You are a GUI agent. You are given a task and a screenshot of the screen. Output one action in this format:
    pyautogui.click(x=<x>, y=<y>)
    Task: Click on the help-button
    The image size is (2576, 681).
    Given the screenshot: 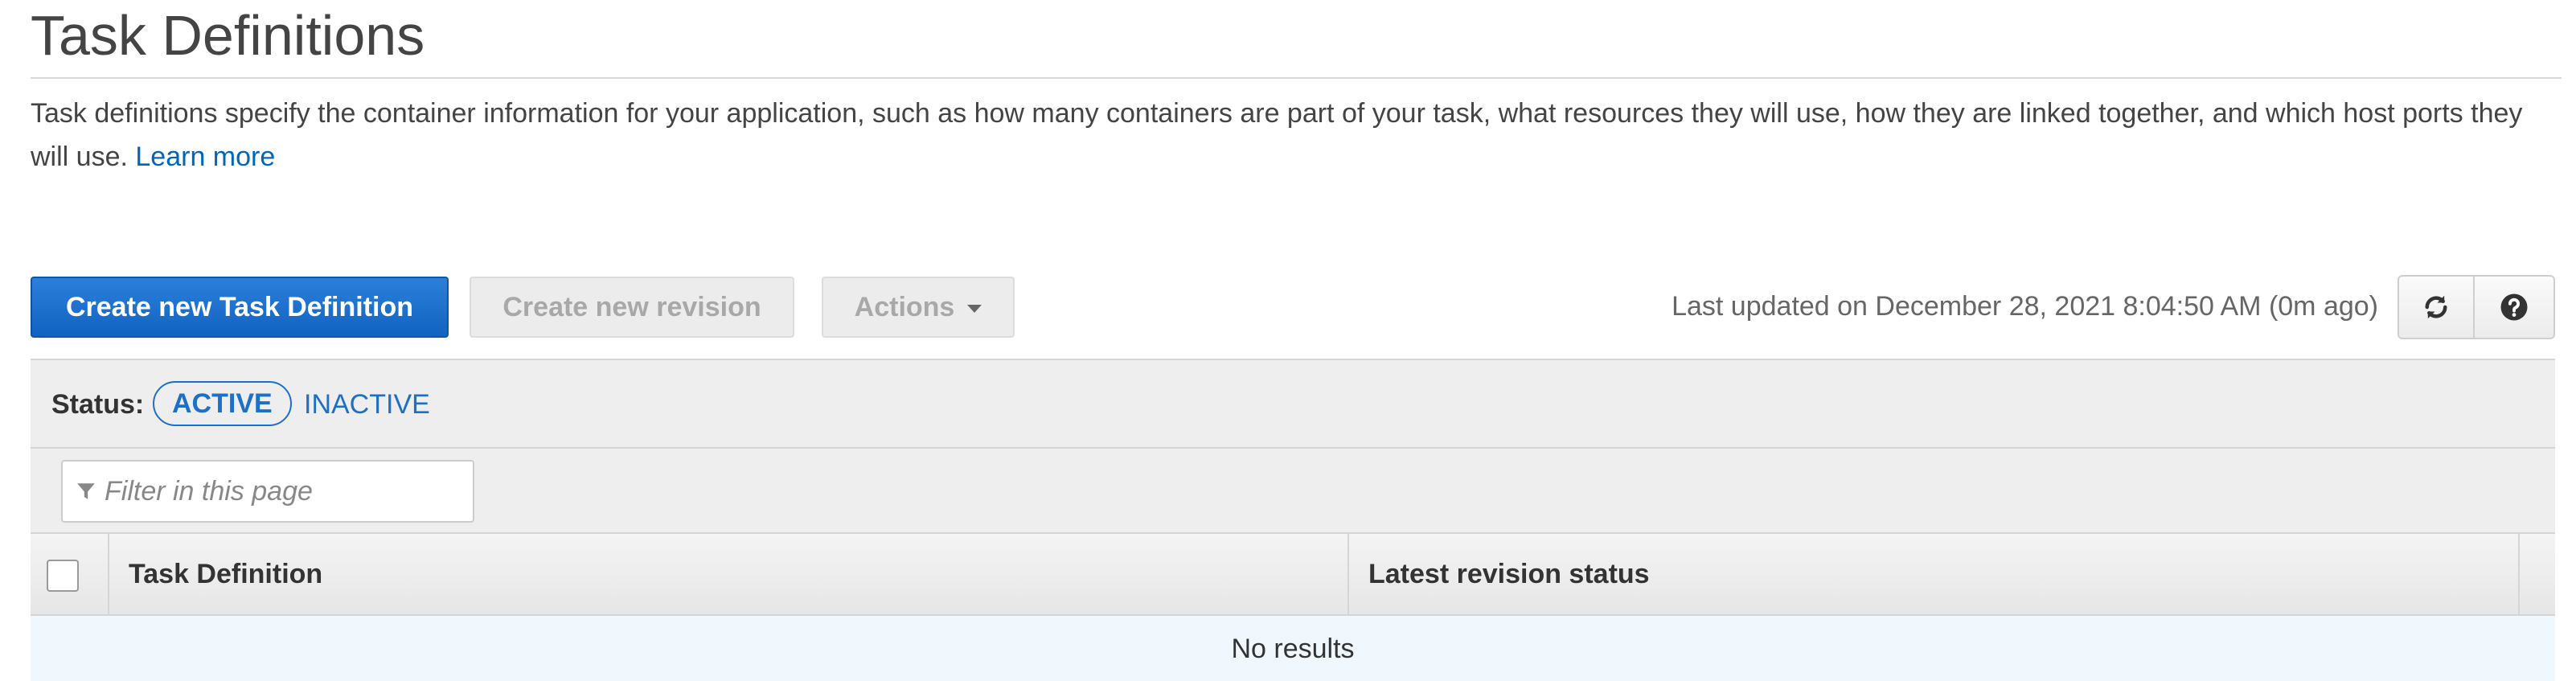 What is the action you would take?
    pyautogui.click(x=2514, y=307)
    